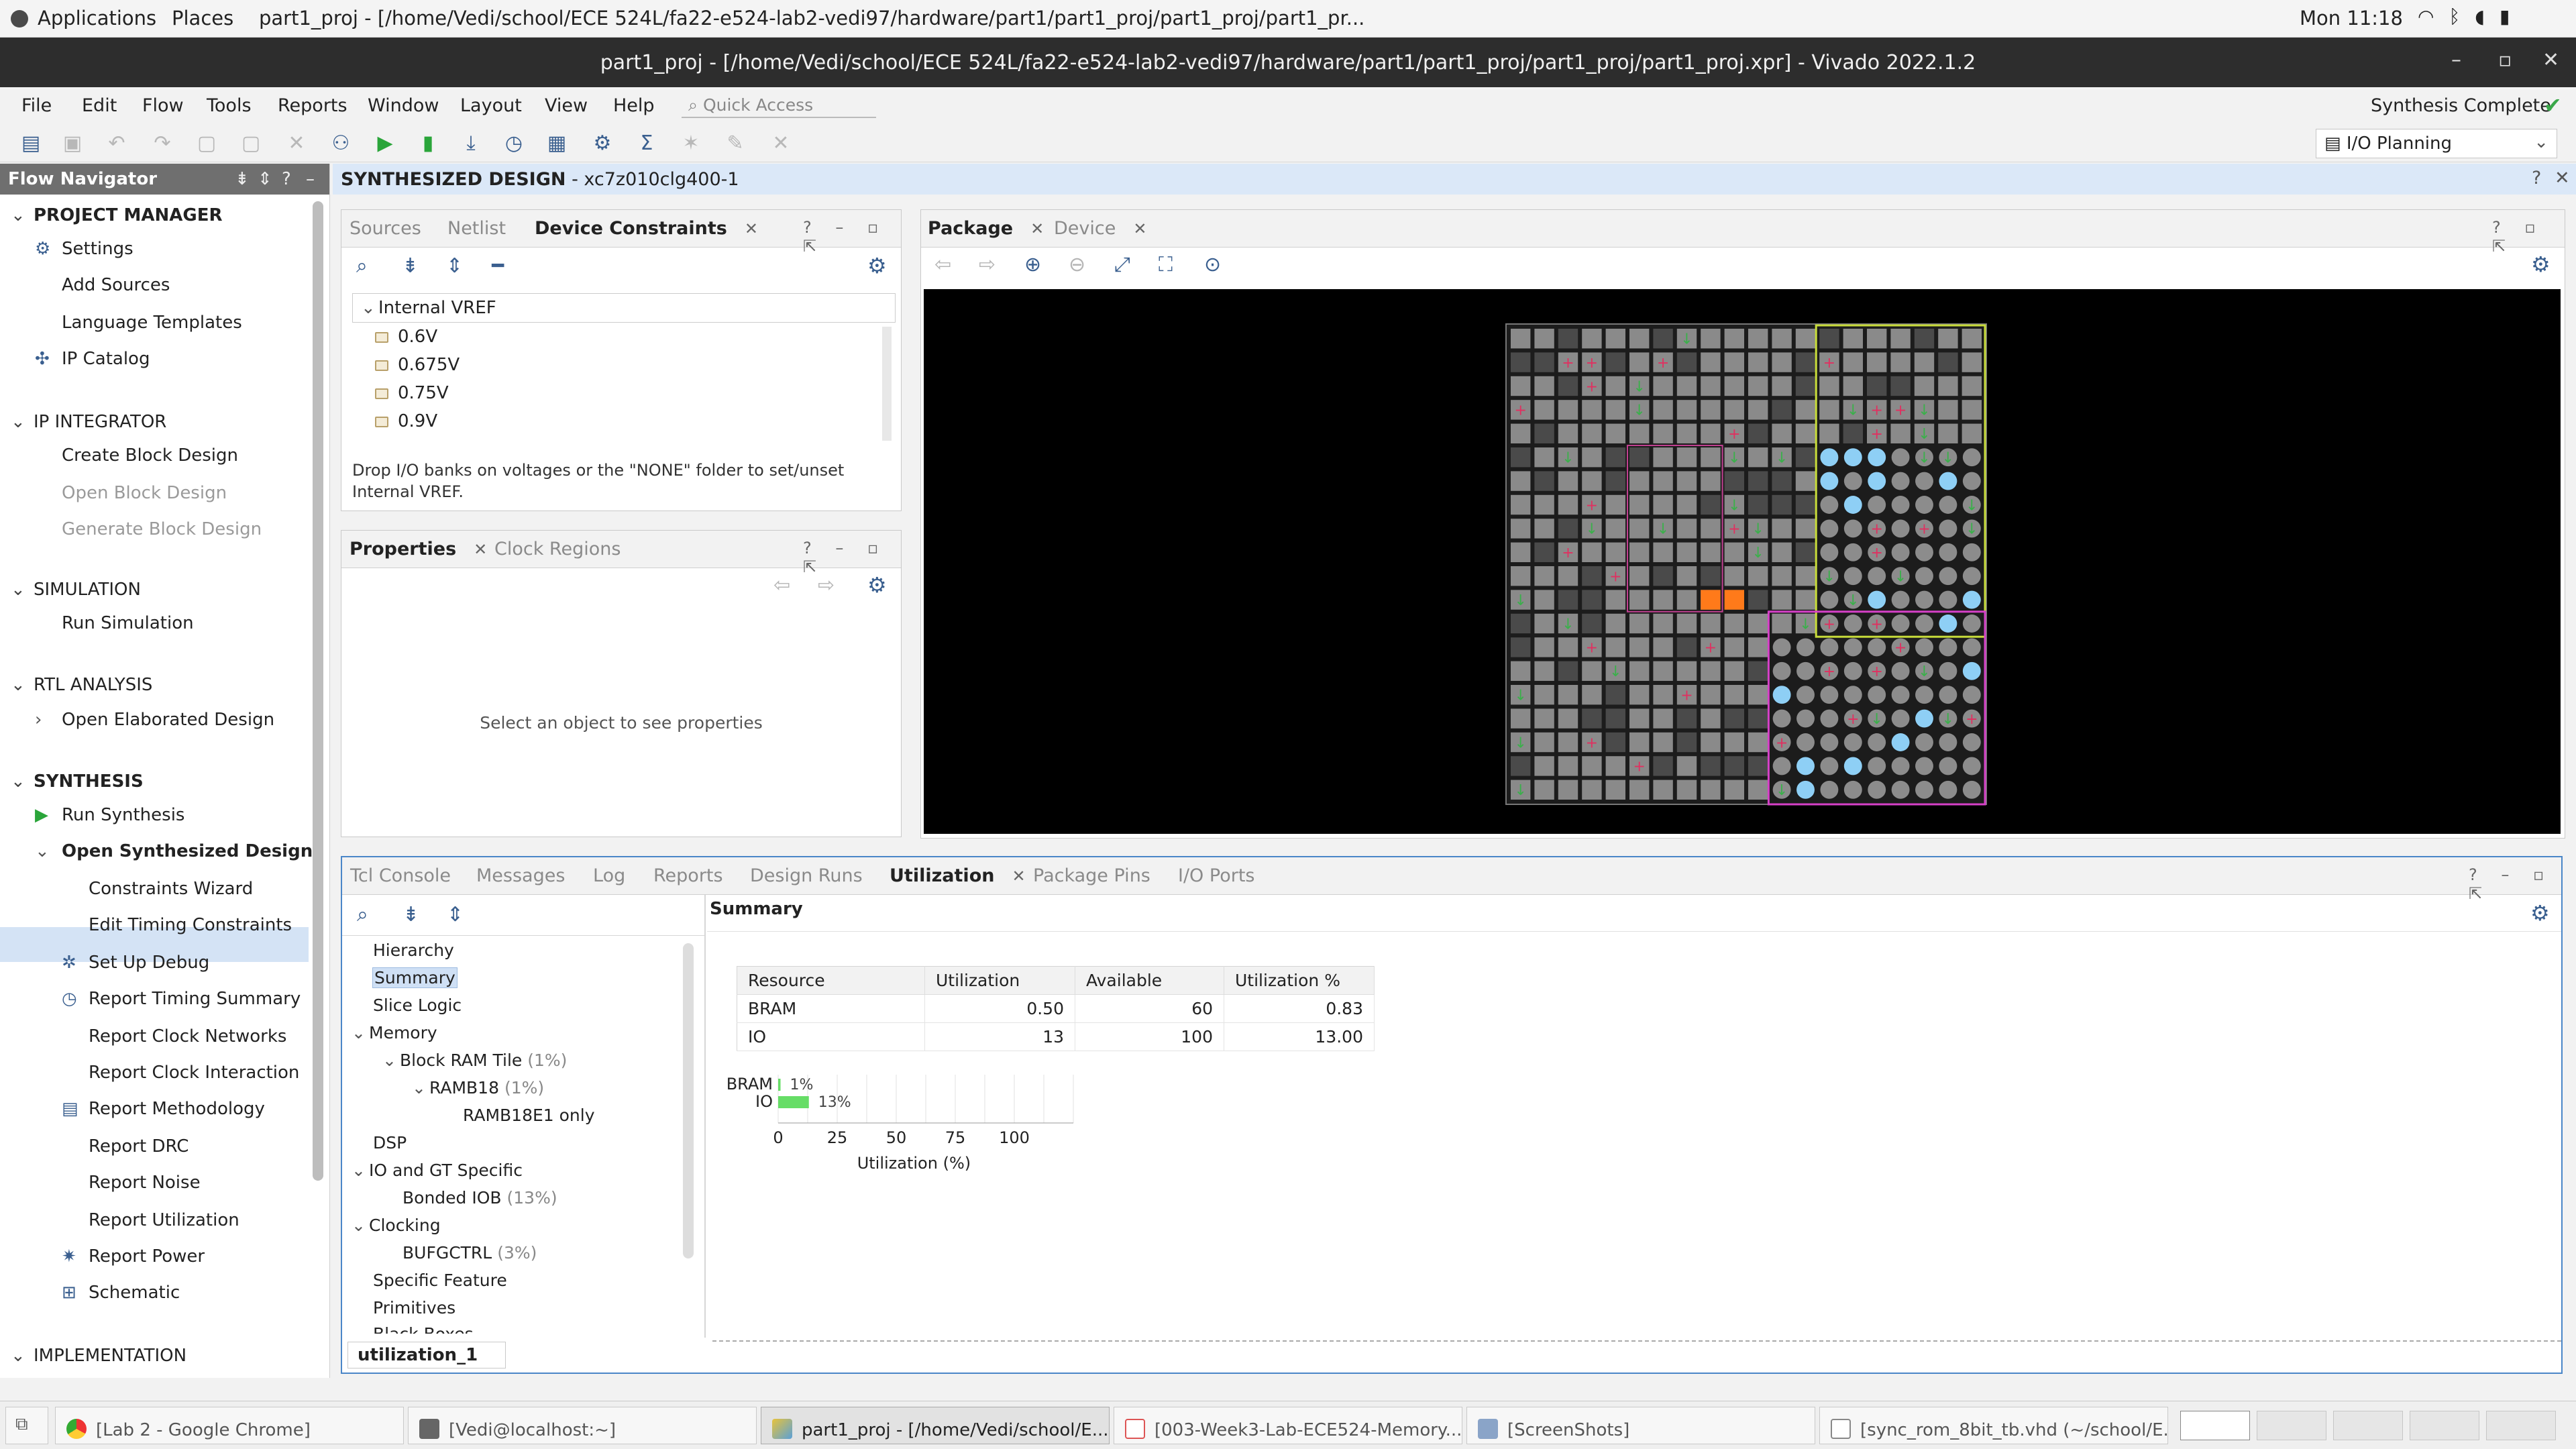 The width and height of the screenshot is (2576, 1449). Describe the element at coordinates (705, 1116) in the screenshot. I see `tree-splitter` at that location.